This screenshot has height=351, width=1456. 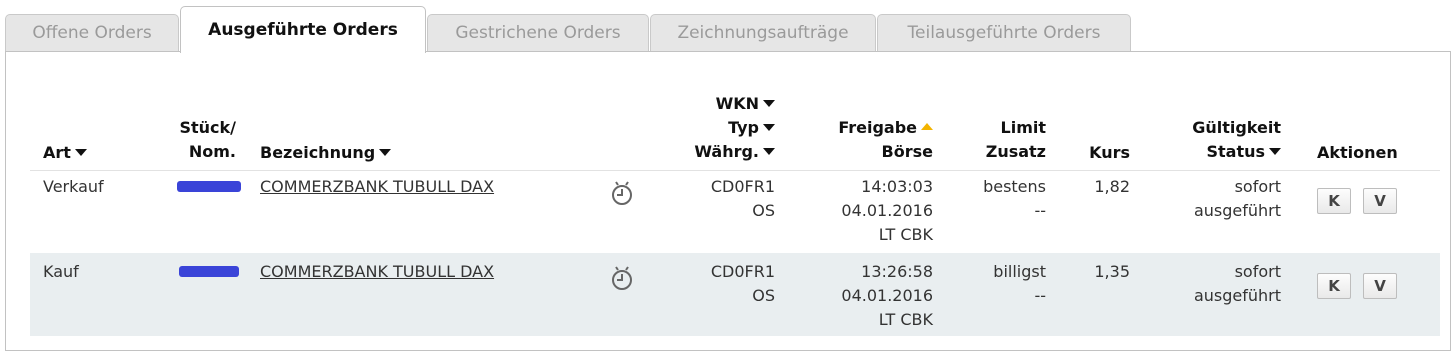 What do you see at coordinates (927, 126) in the screenshot?
I see `sort-up-active-icon` at bounding box center [927, 126].